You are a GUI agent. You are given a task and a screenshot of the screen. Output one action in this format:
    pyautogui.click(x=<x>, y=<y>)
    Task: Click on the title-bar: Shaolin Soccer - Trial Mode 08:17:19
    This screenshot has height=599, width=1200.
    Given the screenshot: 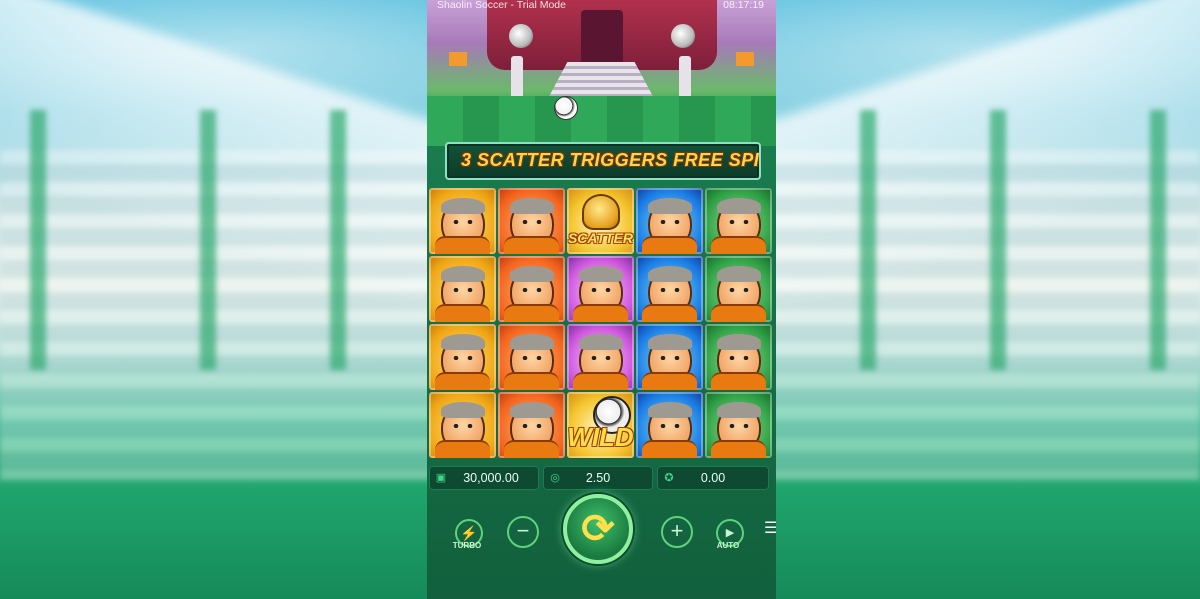 What is the action you would take?
    pyautogui.click(x=601, y=7)
    